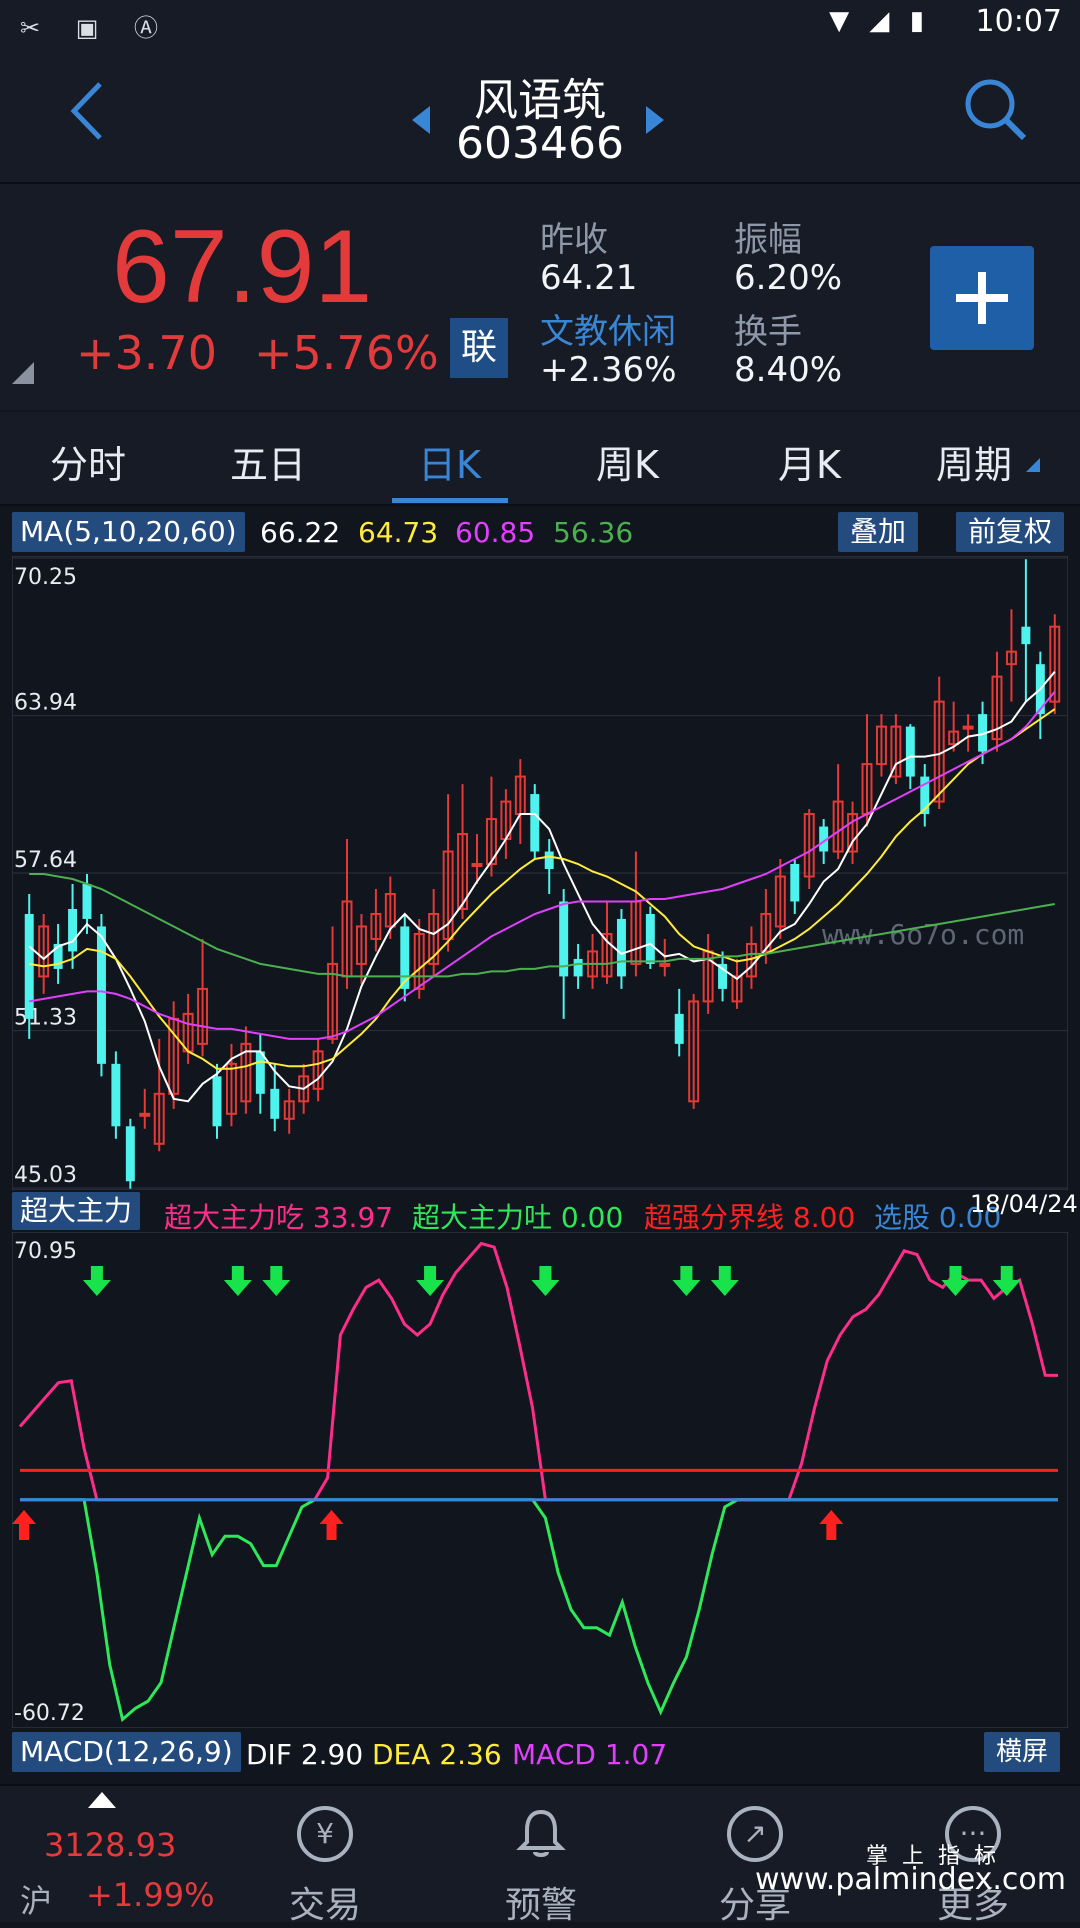  Describe the element at coordinates (398, 532) in the screenshot. I see `ma10-value: 64.73` at that location.